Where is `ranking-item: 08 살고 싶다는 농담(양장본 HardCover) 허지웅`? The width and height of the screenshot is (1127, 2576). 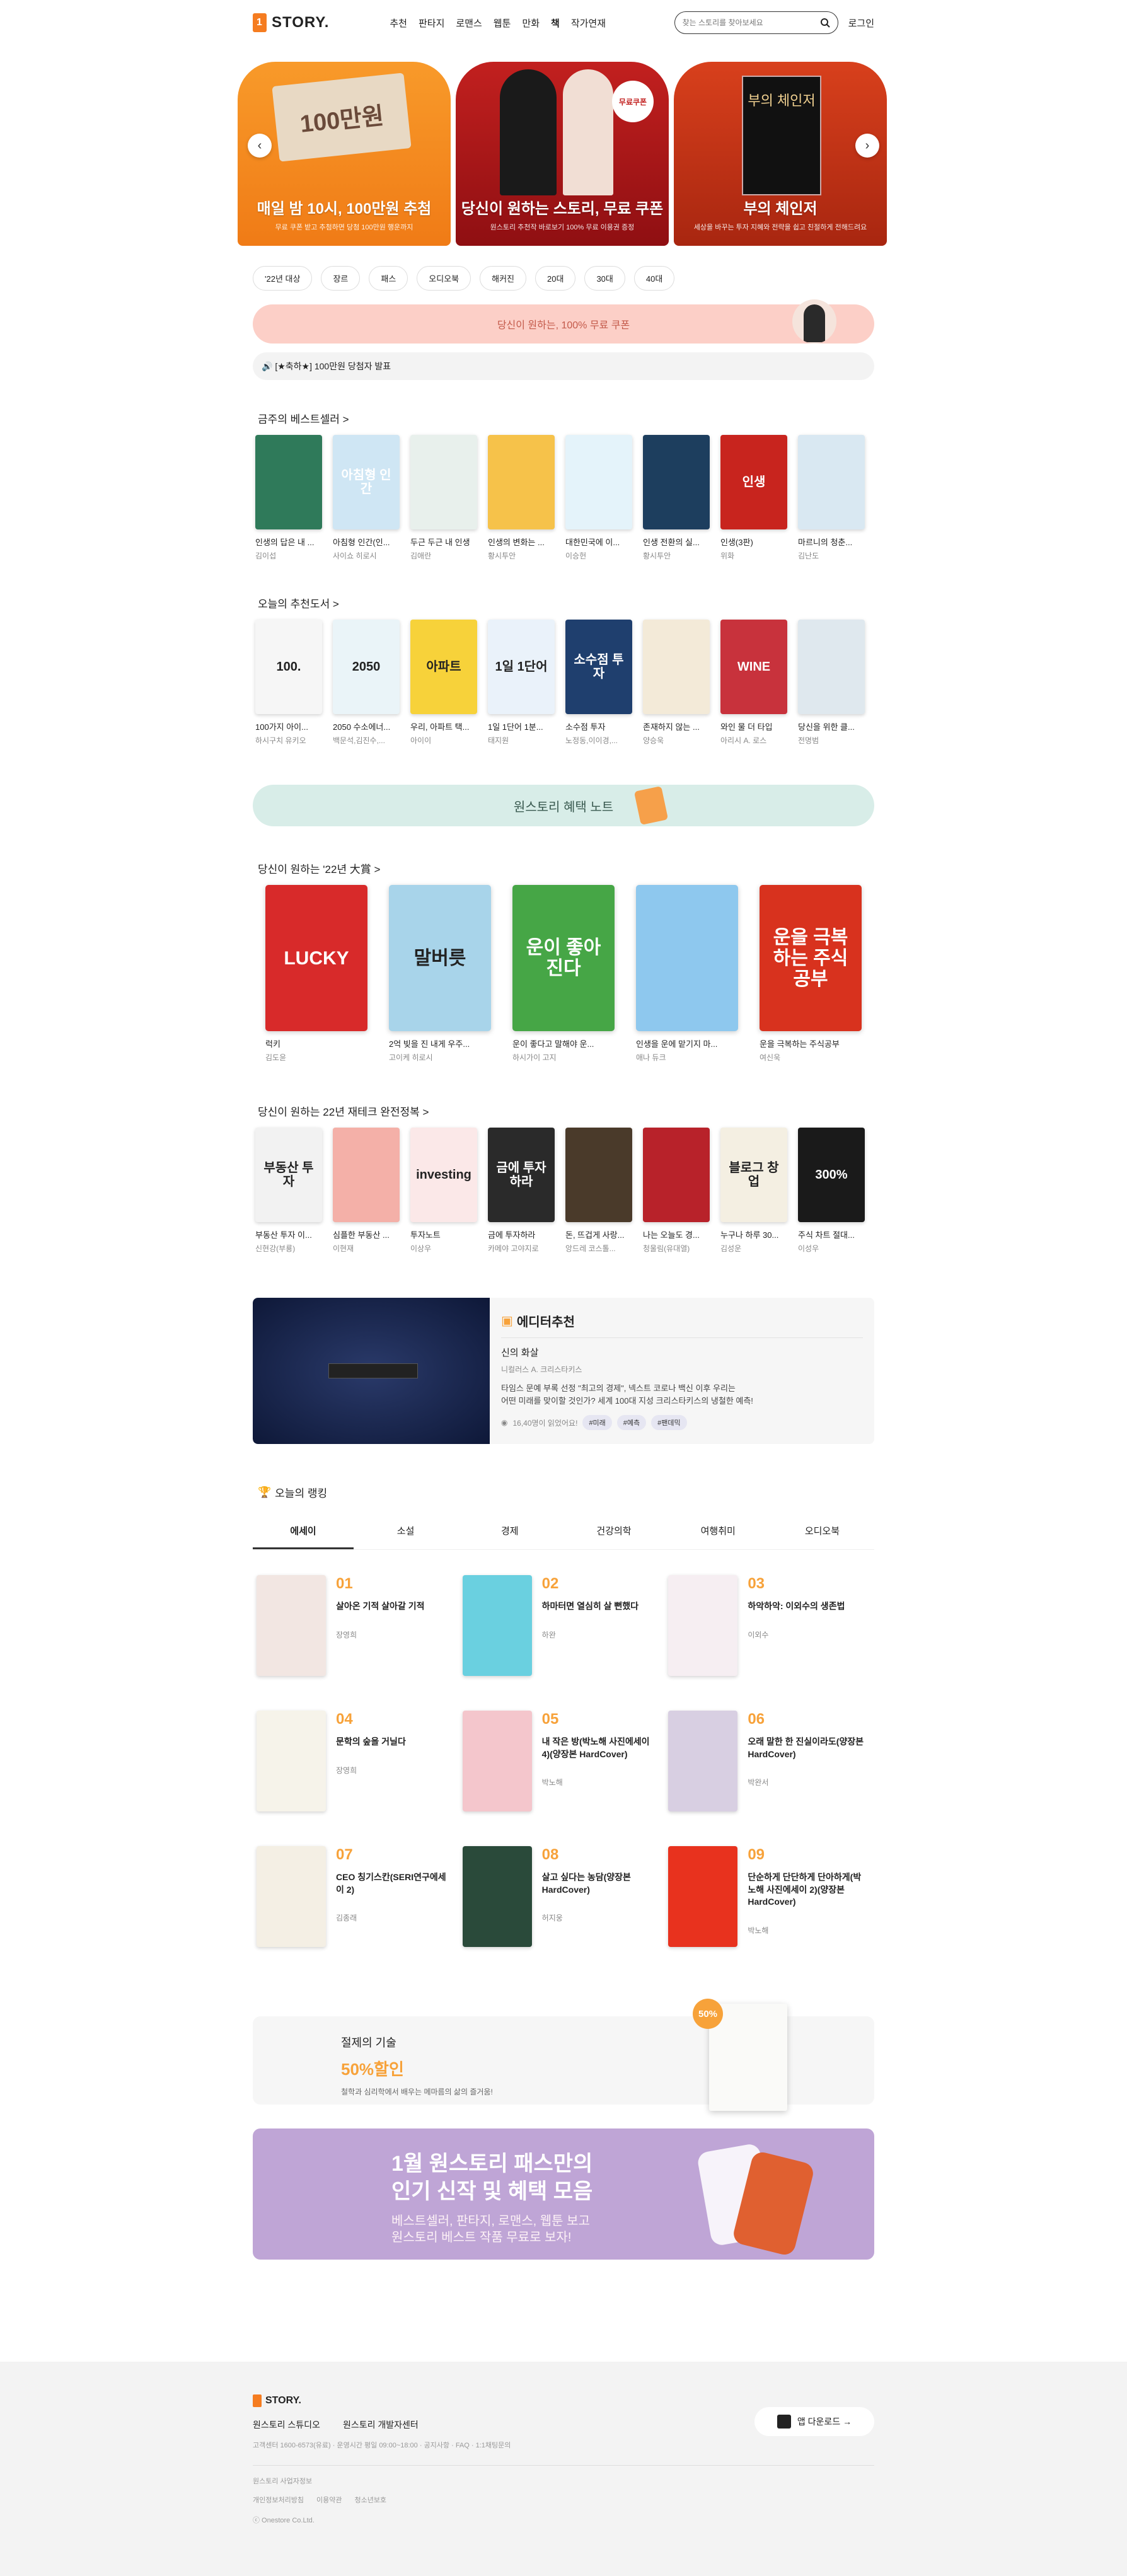
ranking-item: 08 살고 싶다는 농담(양장본 HardCover) 허지웅 is located at coordinates (565, 1897).